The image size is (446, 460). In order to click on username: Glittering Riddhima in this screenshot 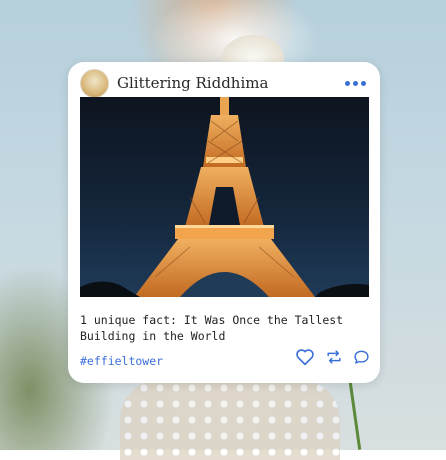, I will do `click(192, 83)`.